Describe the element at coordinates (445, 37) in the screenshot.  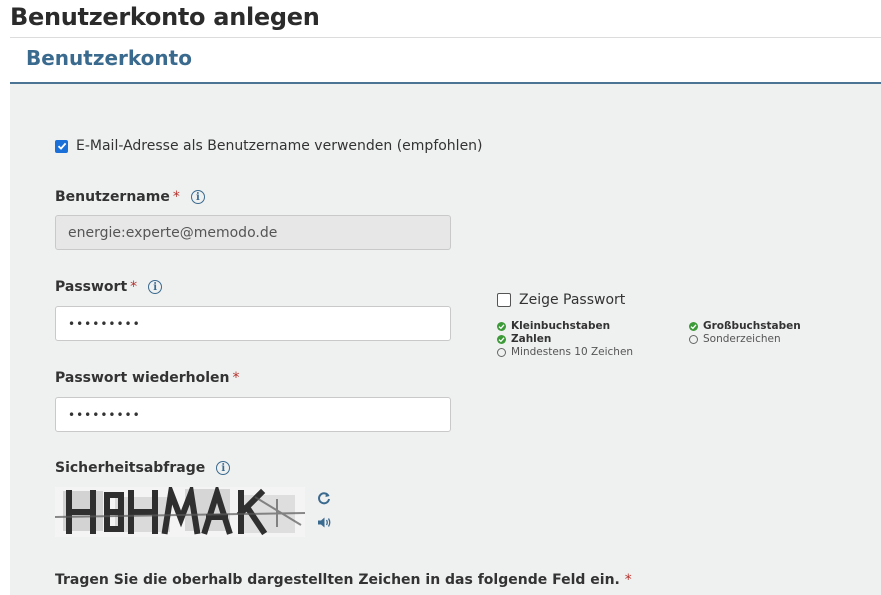
I see `title-divider` at that location.